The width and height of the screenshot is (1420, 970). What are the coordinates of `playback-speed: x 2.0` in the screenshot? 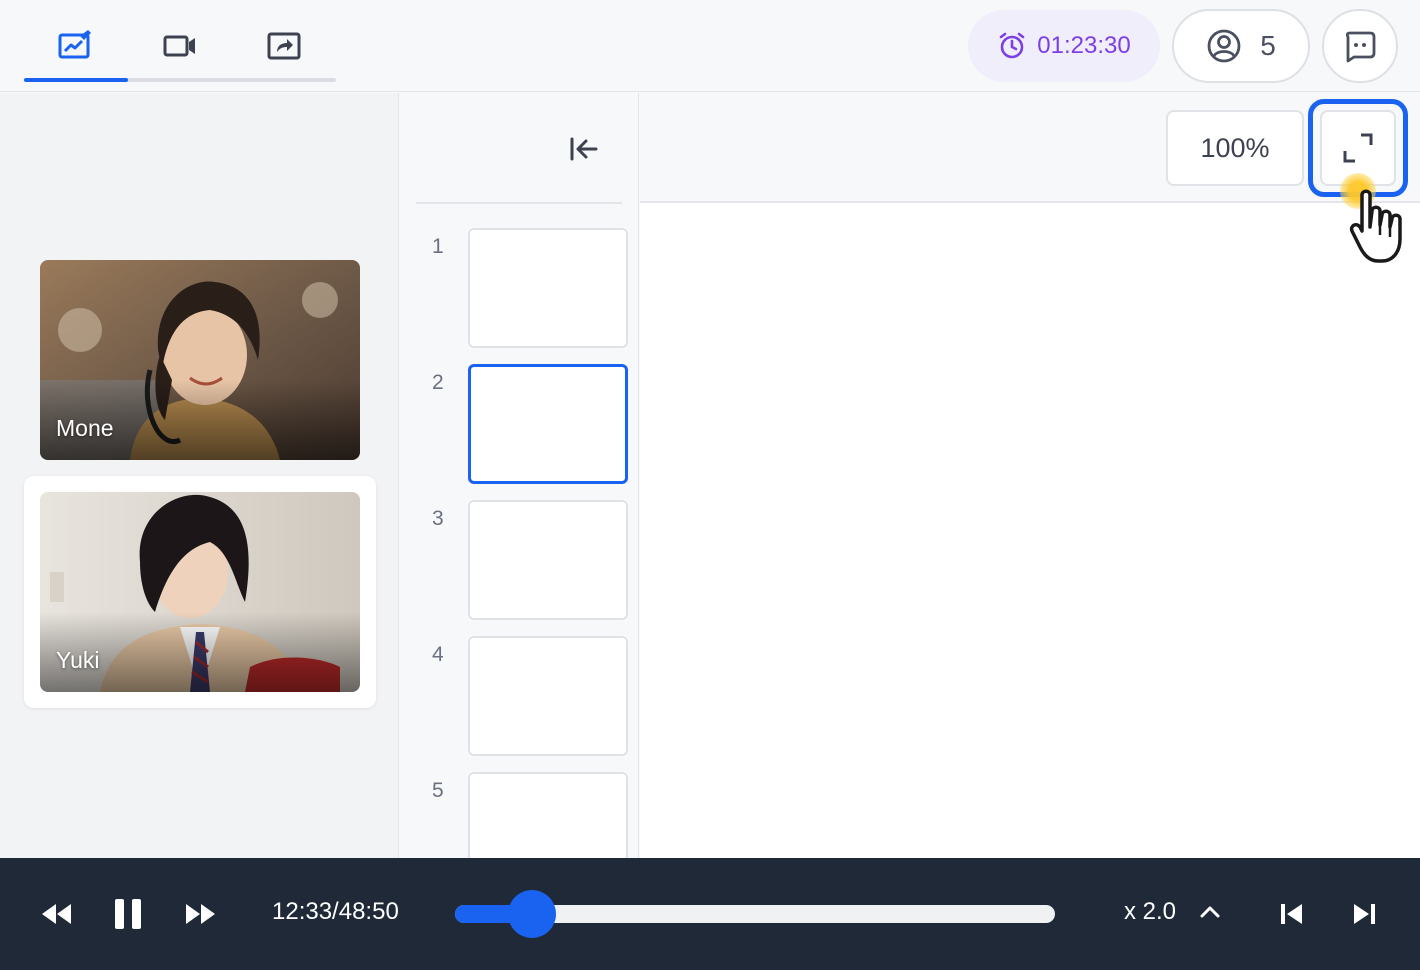 It's located at (1150, 912).